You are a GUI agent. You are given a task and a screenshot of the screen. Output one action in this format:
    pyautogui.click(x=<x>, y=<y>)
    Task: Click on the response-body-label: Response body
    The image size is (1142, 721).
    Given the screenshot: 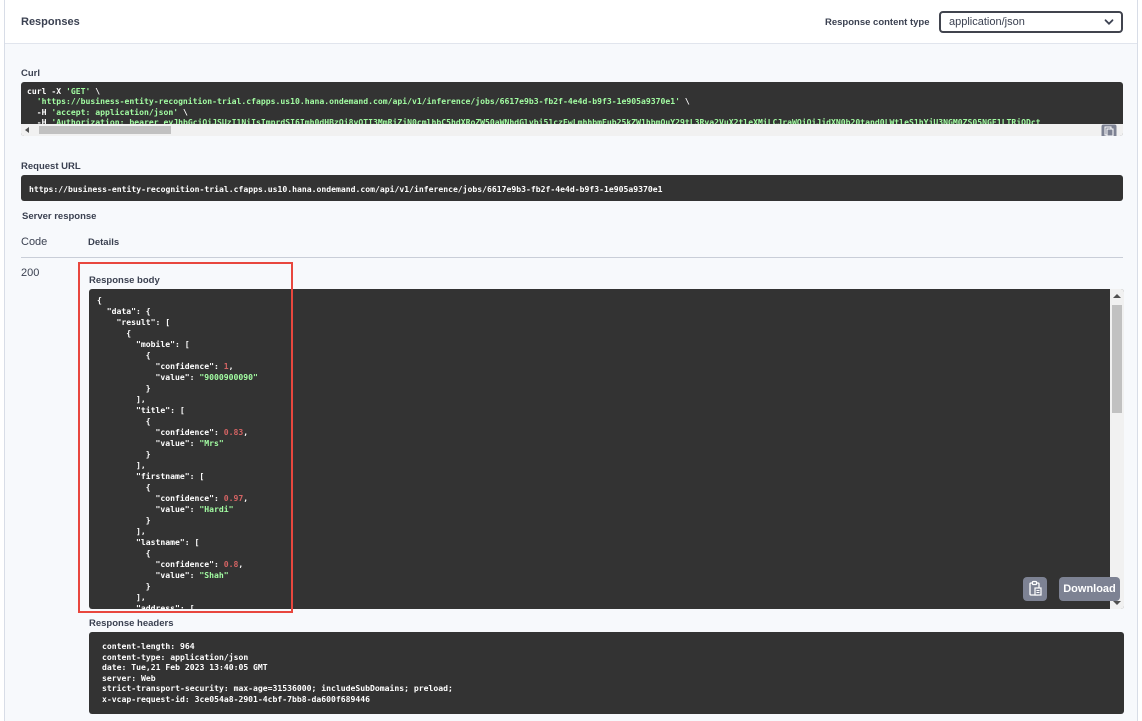 What is the action you would take?
    pyautogui.click(x=124, y=280)
    